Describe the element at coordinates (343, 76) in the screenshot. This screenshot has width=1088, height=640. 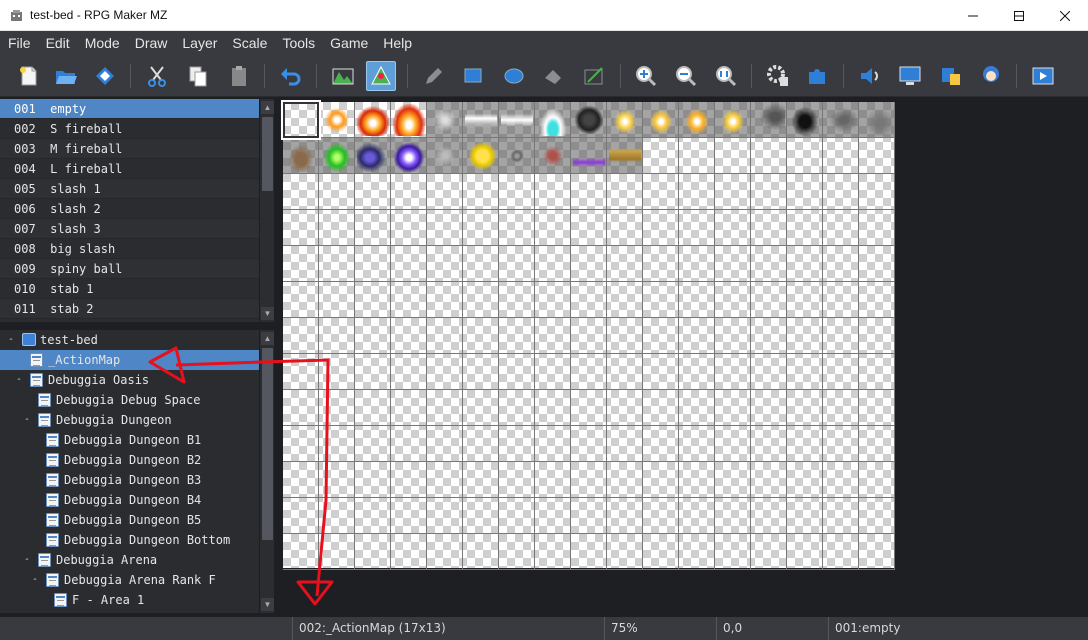
I see `map-mode-button` at that location.